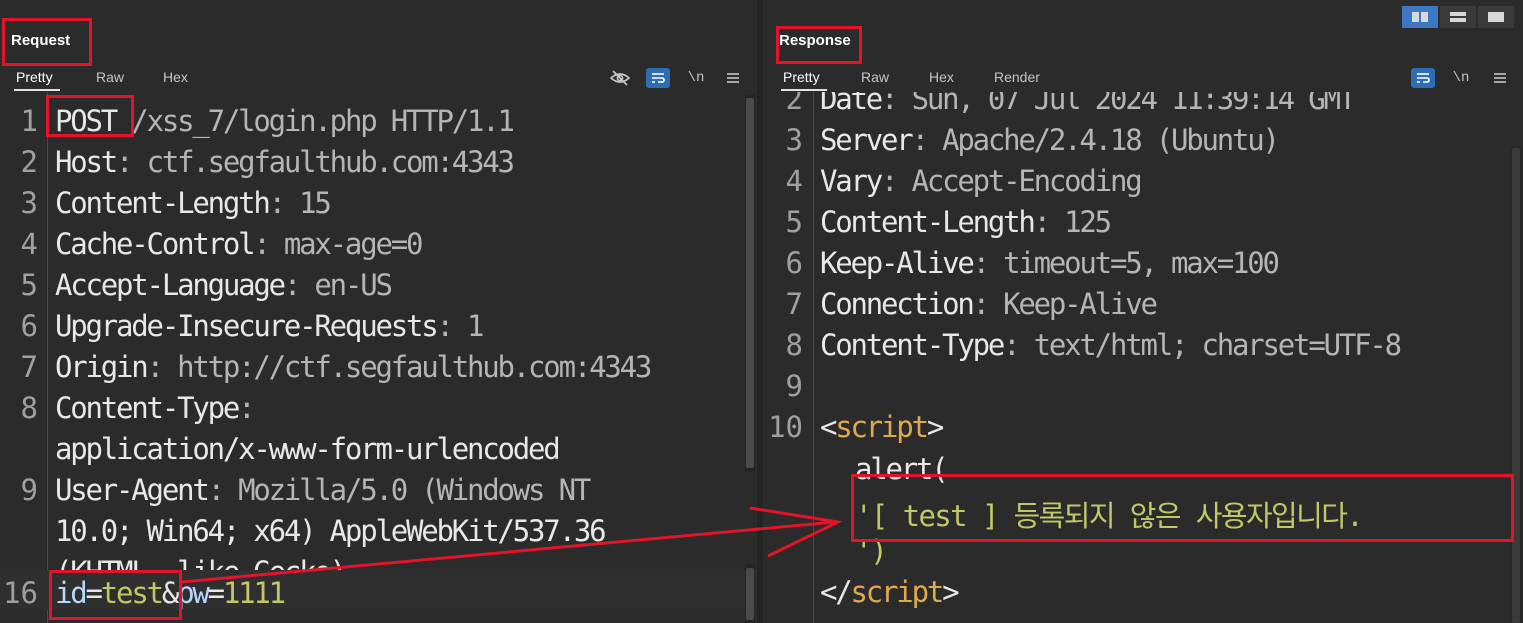 The image size is (1523, 623). What do you see at coordinates (1143, 383) in the screenshot?
I see `code-line: 9` at bounding box center [1143, 383].